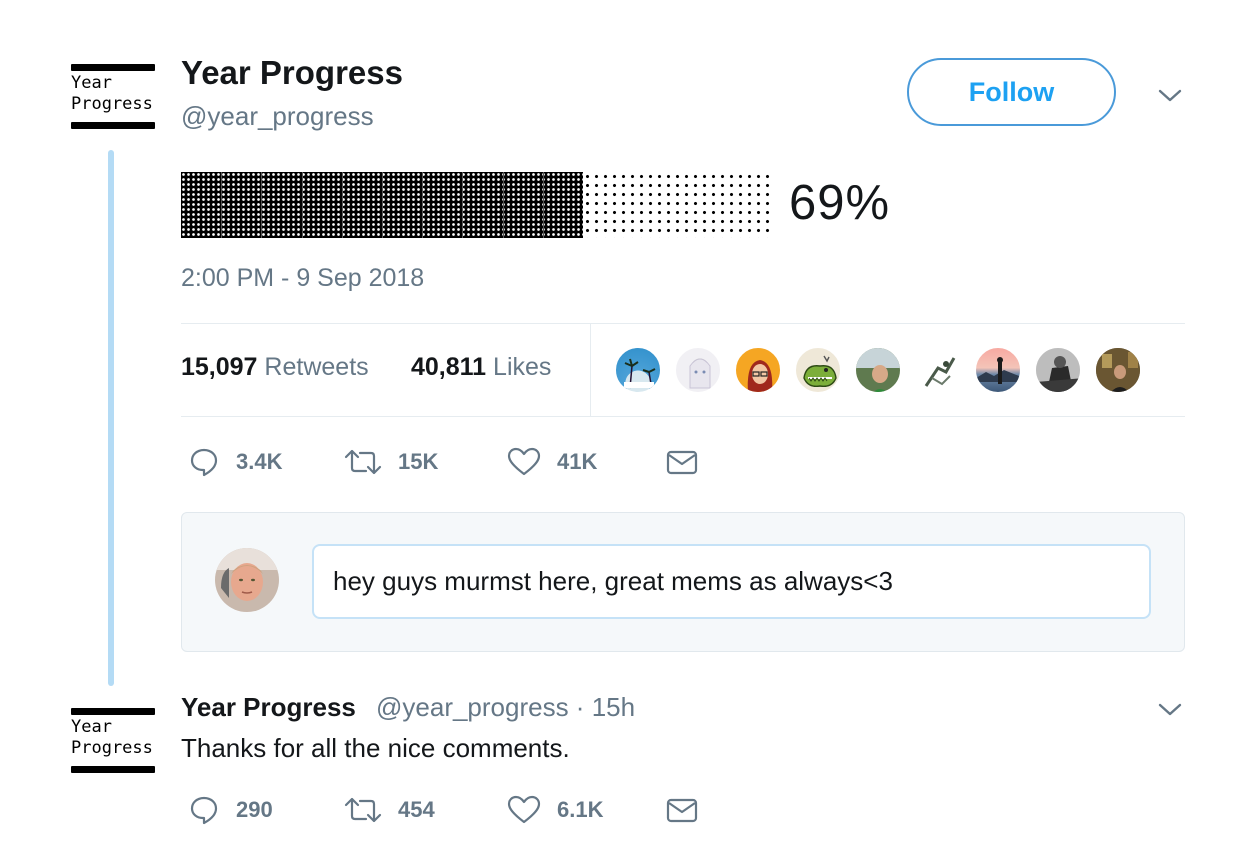  Describe the element at coordinates (292, 73) in the screenshot. I see `display-name: Year Progress` at that location.